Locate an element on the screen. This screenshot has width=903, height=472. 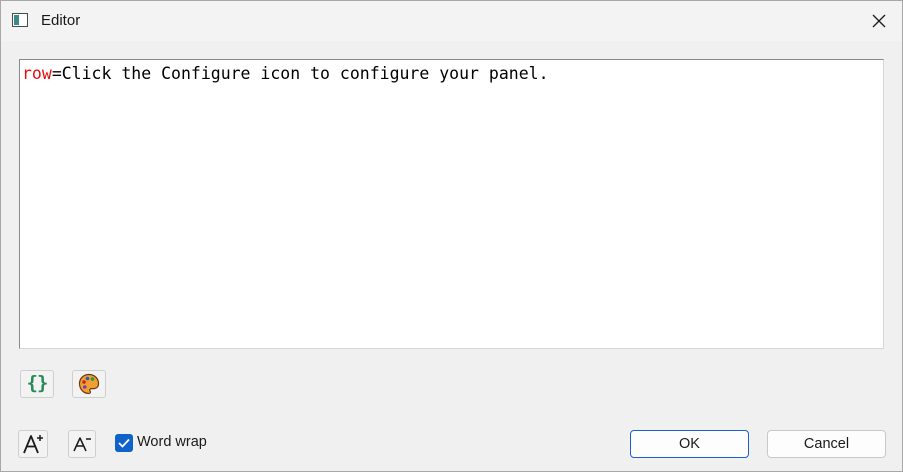
braces-icon: {} is located at coordinates (37, 383).